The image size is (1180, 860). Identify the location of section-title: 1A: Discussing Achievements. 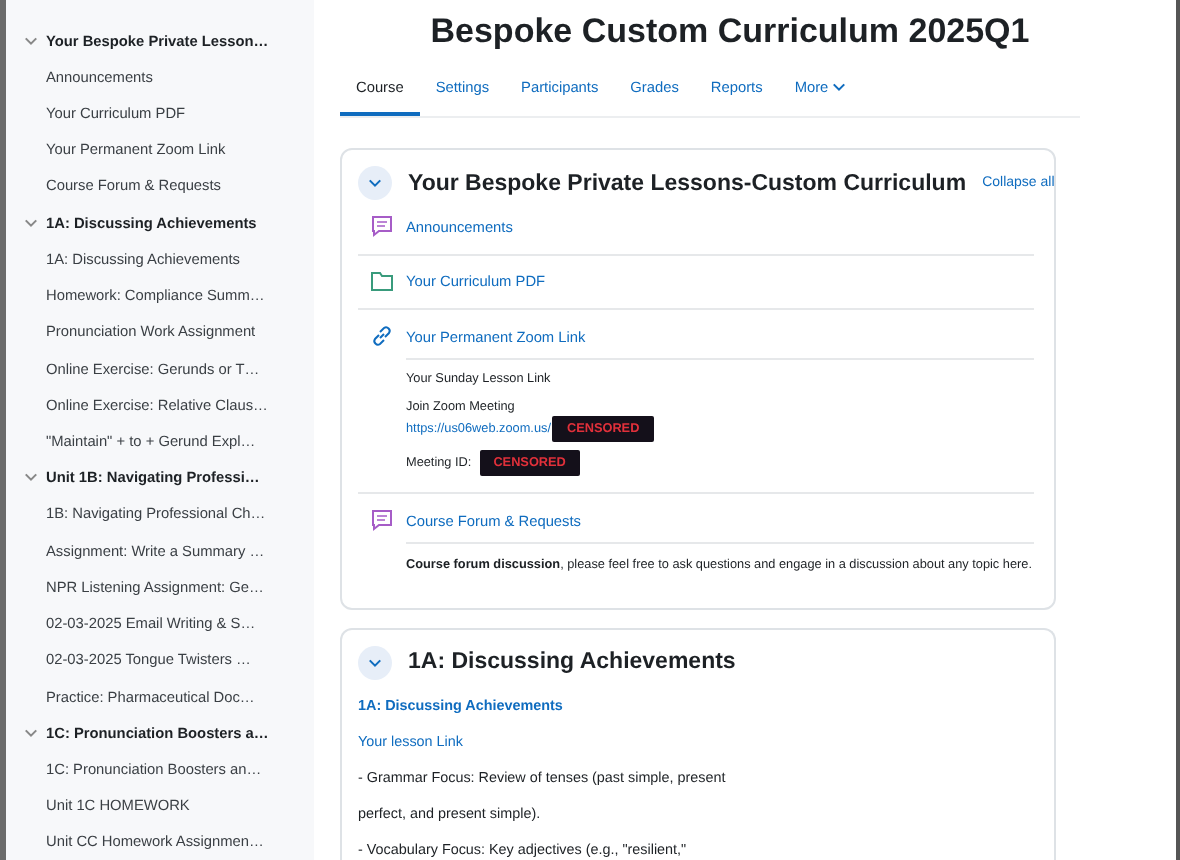
(573, 662).